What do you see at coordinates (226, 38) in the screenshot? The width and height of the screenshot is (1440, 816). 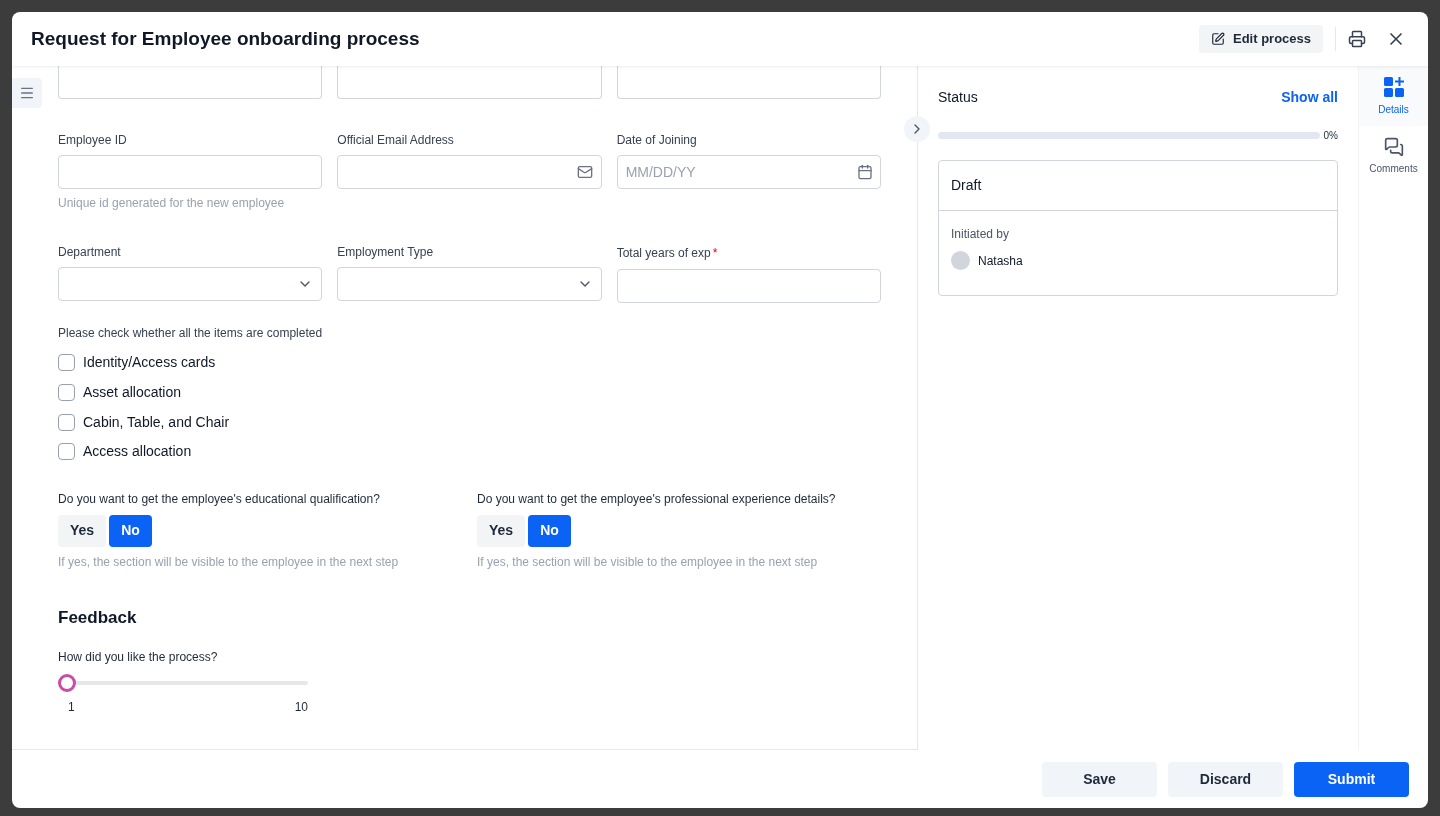 I see `dialog-title: Request for Employee onboarding process` at bounding box center [226, 38].